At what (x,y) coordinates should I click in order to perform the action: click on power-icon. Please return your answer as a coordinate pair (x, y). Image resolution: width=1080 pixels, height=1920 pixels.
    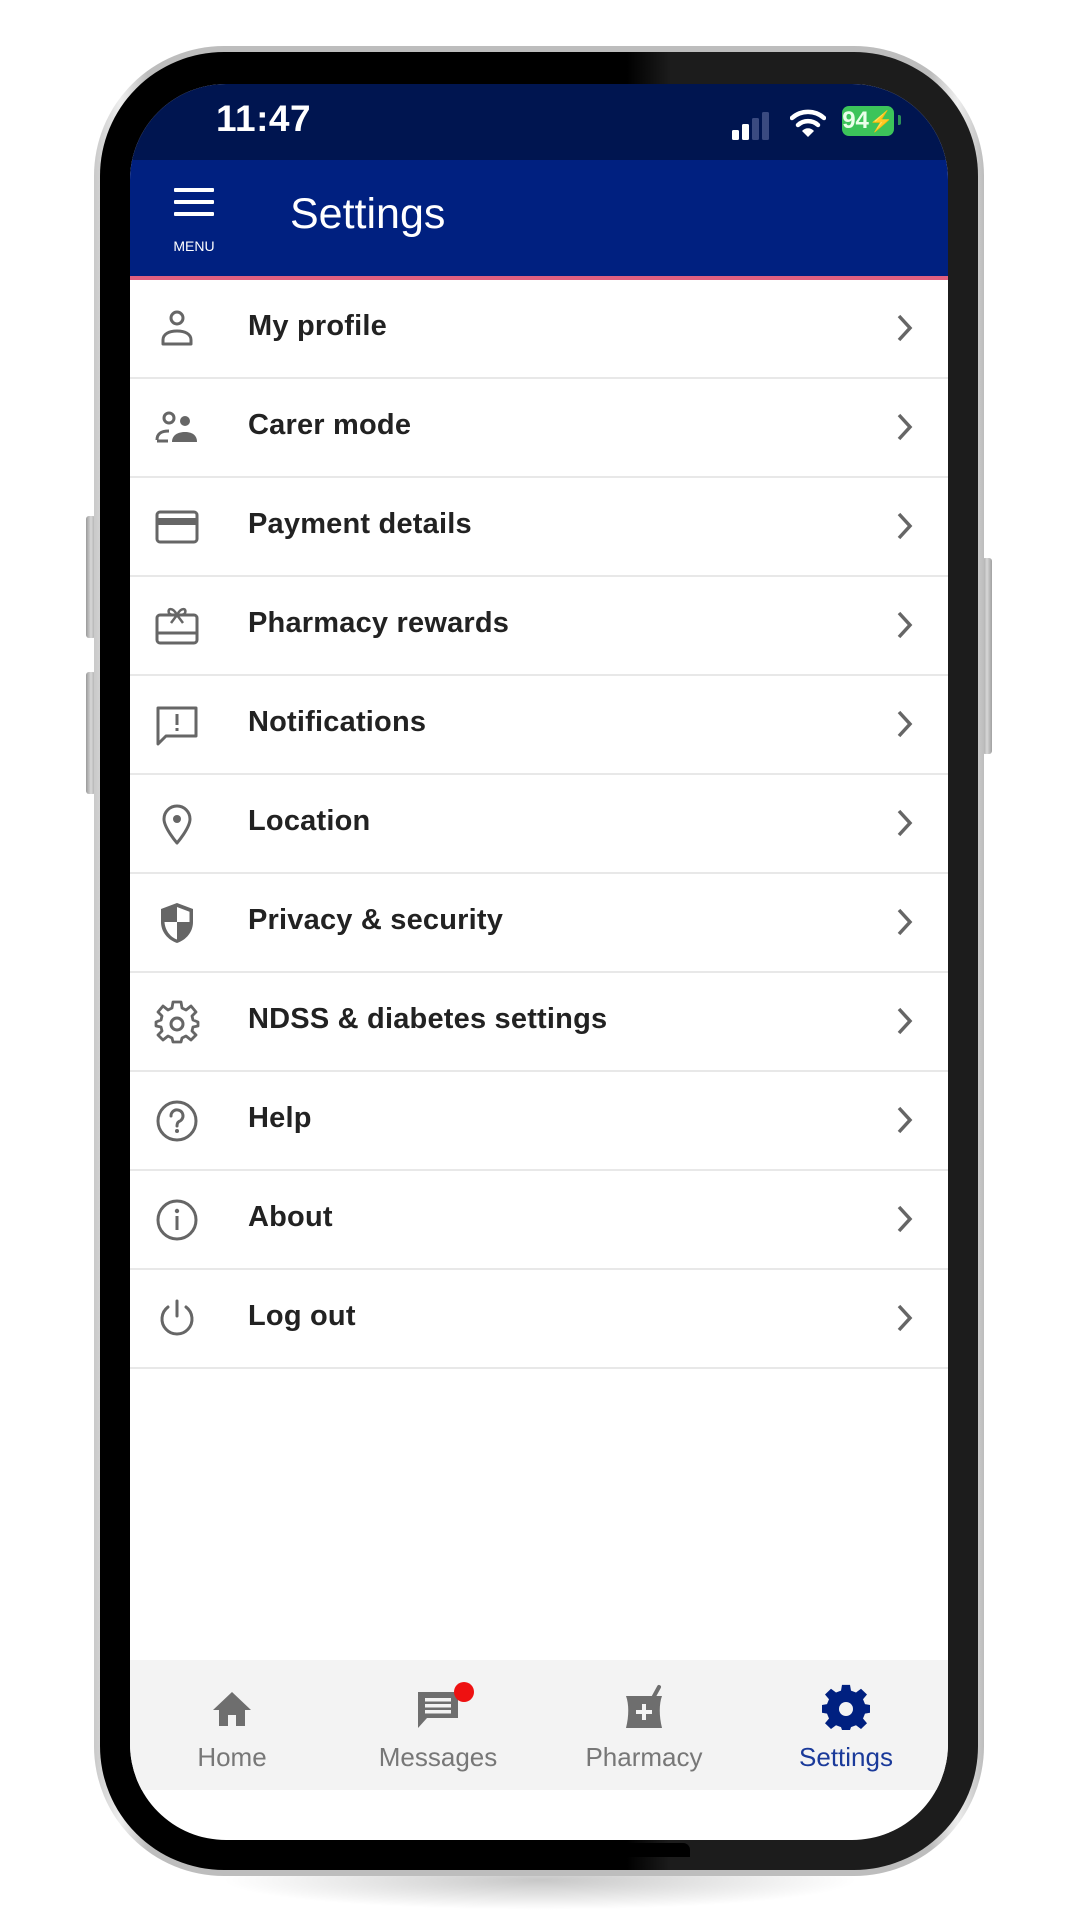
    Looking at the image, I should click on (177, 1317).